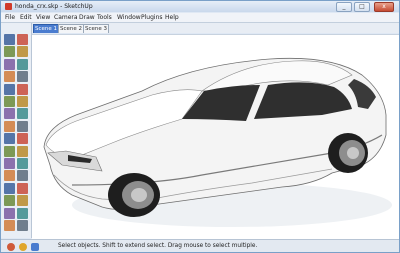 The height and width of the screenshot is (253, 400). Describe the element at coordinates (96, 28) in the screenshot. I see `scene-tab-3: Scene 3` at that location.